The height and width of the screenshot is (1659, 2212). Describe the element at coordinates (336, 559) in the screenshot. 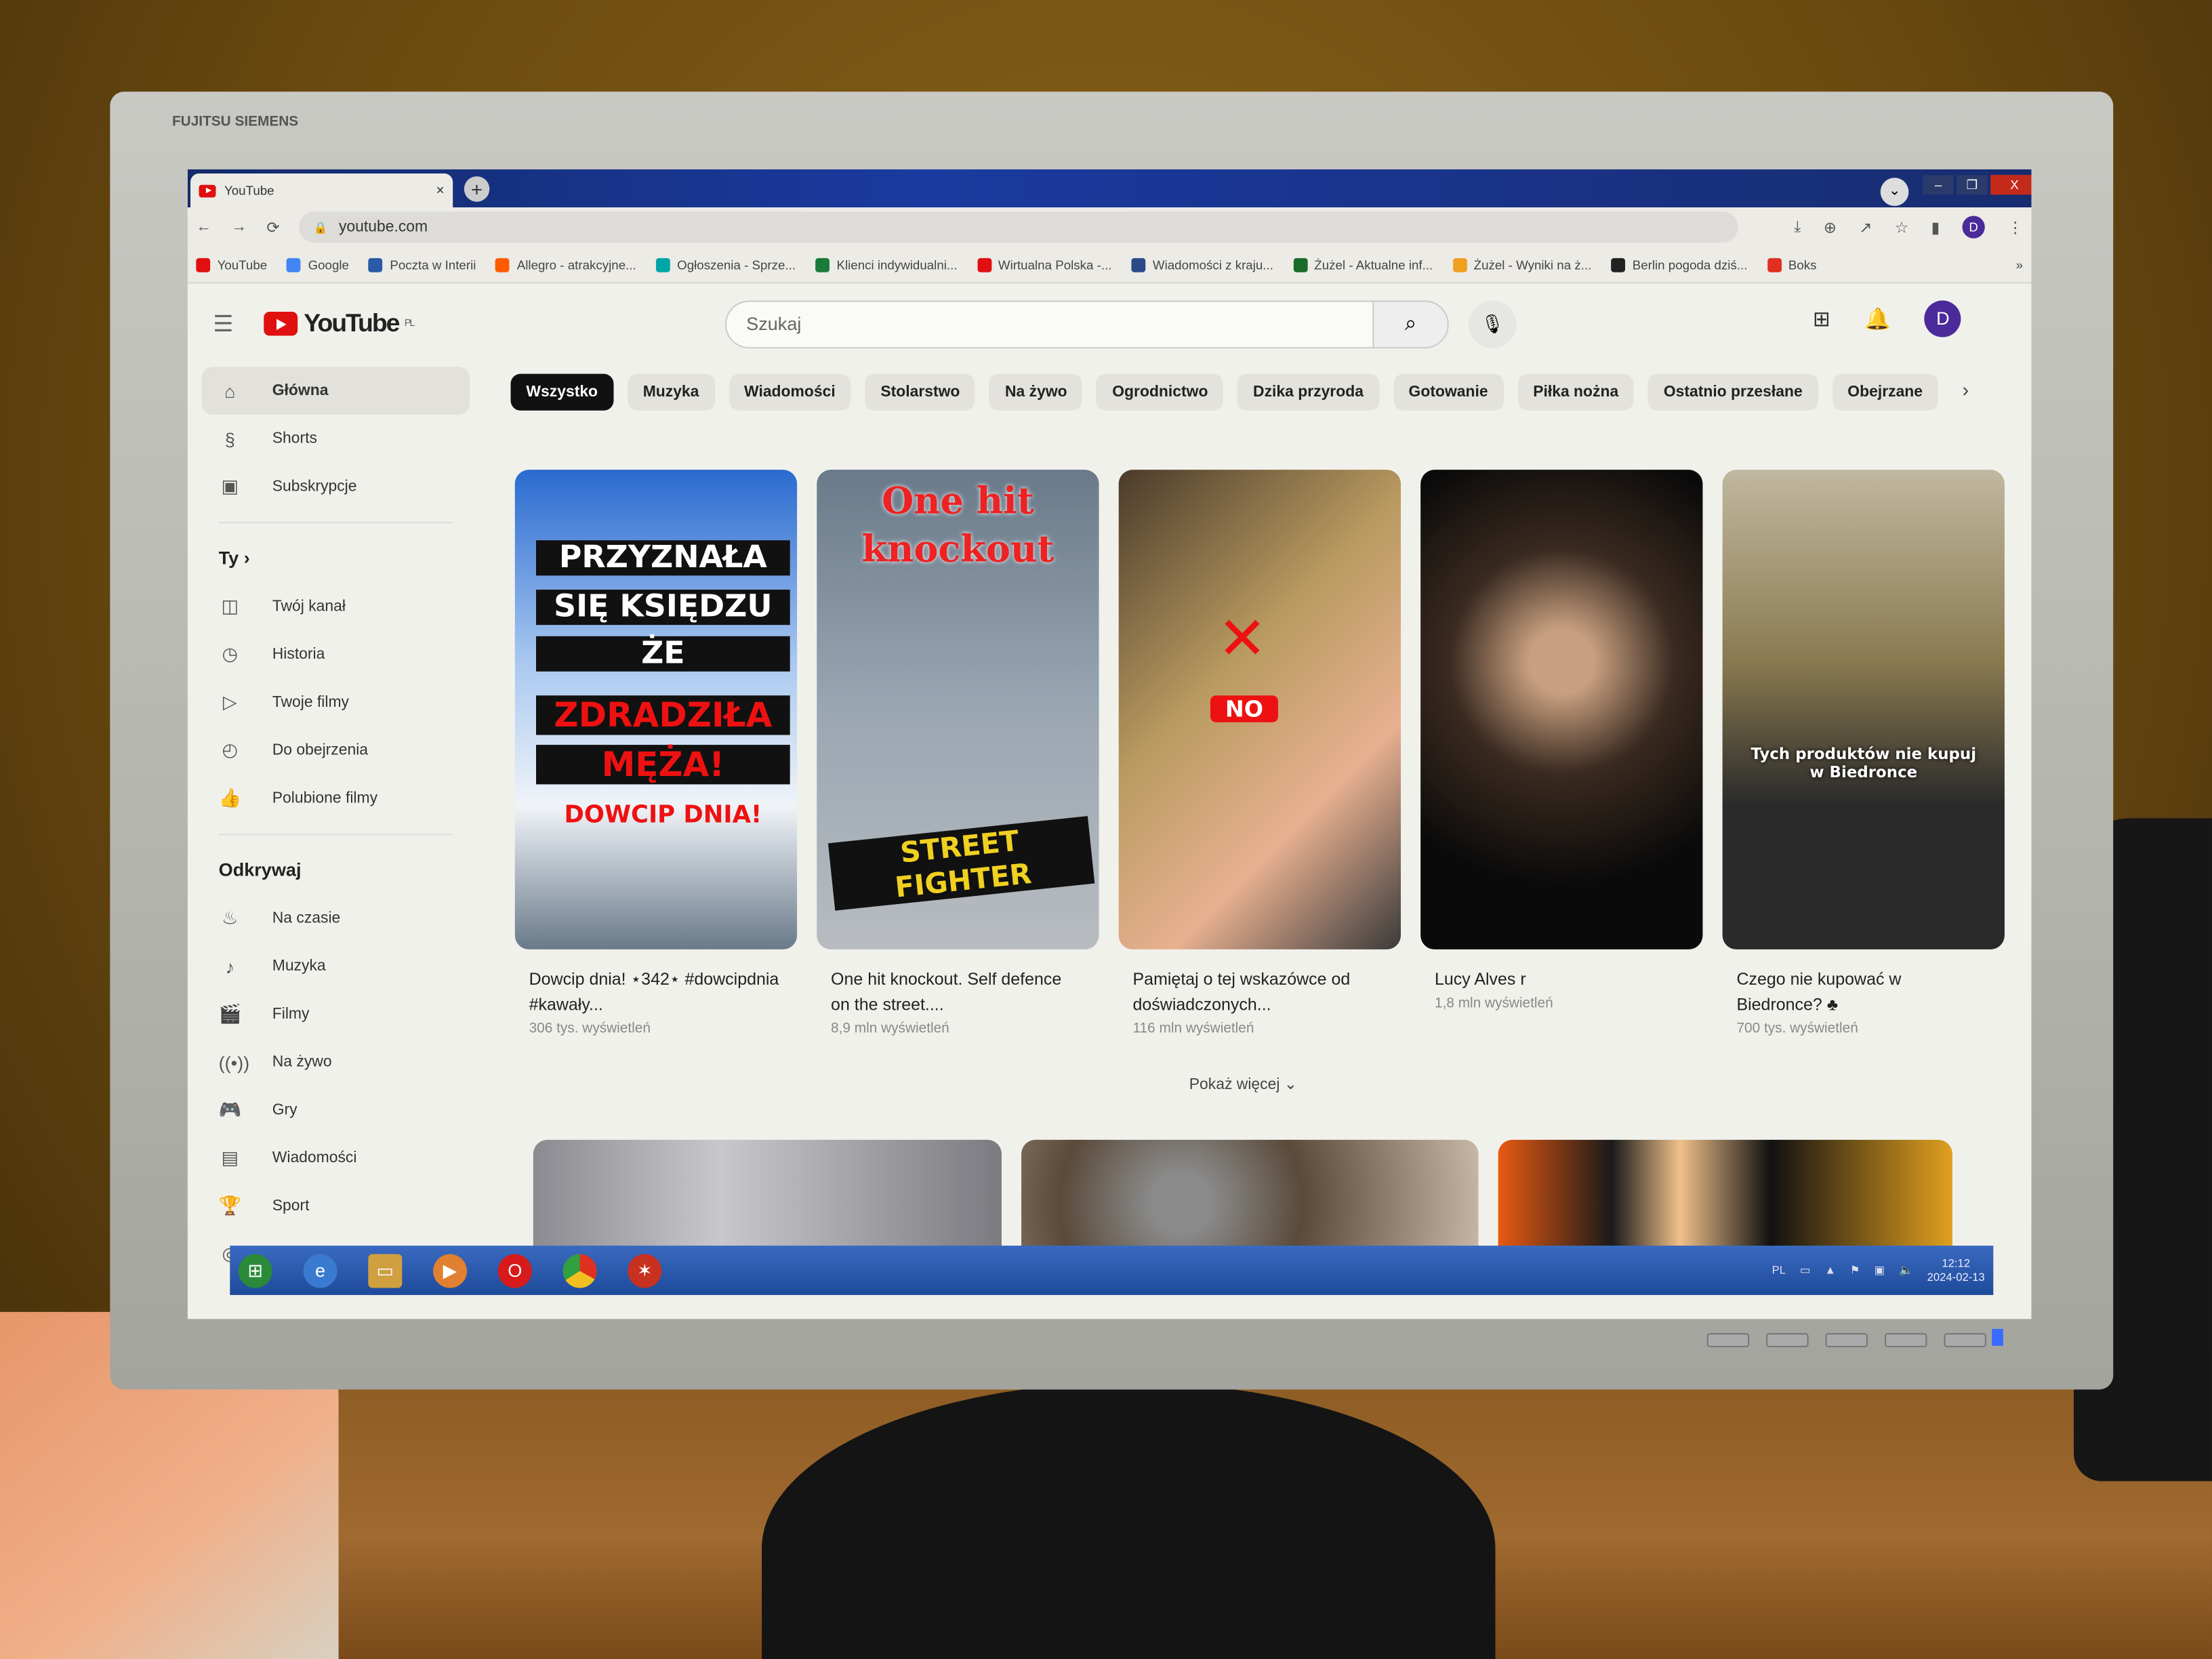

I see `sidebar-section-you: Ty ›` at that location.